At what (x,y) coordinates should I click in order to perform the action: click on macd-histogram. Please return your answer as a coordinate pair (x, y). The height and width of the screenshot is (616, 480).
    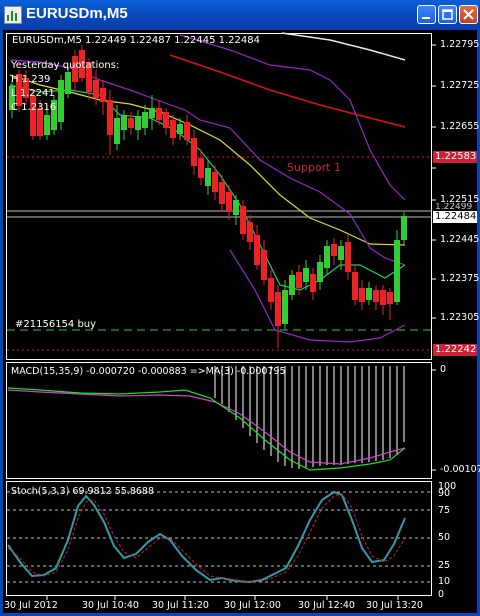
    Looking at the image, I should click on (309, 417).